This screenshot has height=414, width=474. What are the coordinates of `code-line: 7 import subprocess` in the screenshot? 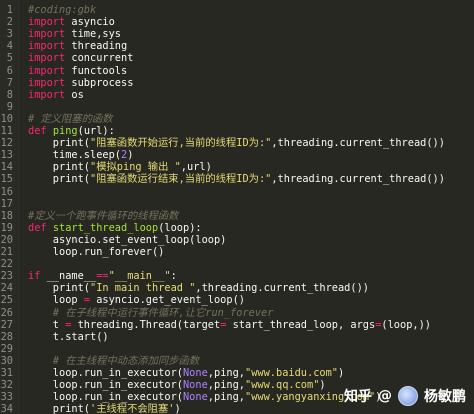 It's located at (237, 83).